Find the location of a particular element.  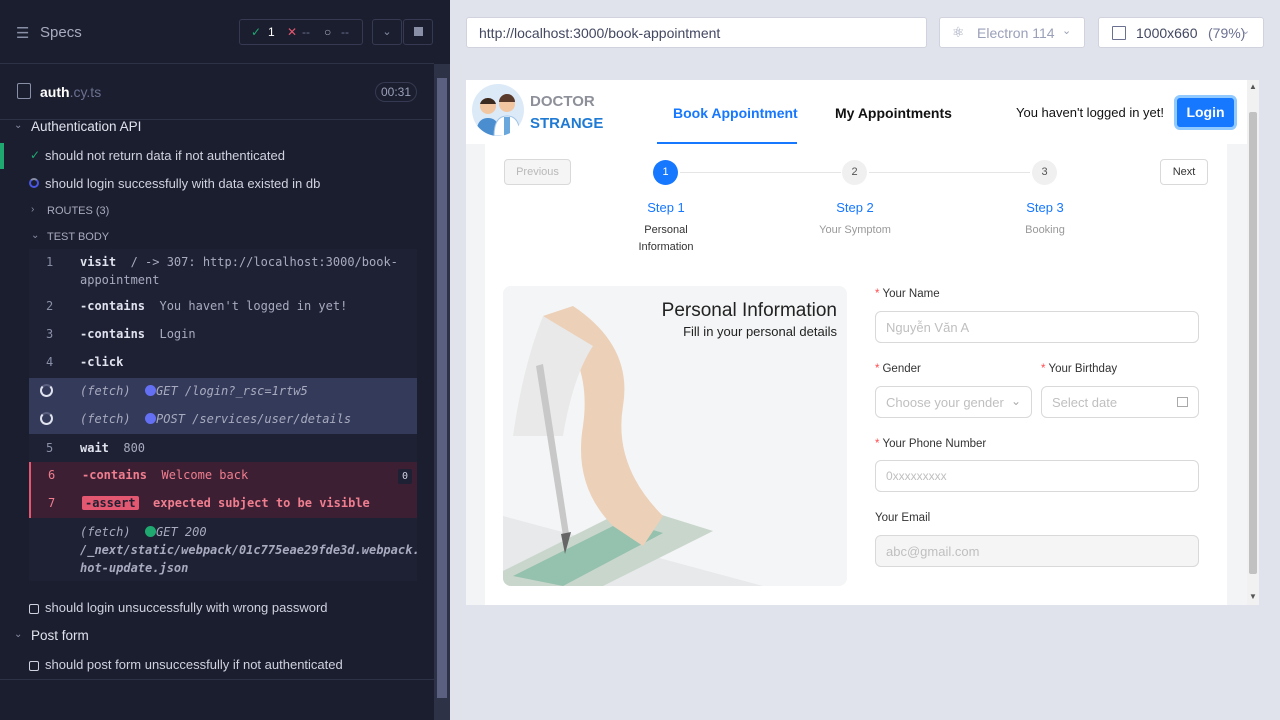

next-button: Next is located at coordinates (1184, 172).